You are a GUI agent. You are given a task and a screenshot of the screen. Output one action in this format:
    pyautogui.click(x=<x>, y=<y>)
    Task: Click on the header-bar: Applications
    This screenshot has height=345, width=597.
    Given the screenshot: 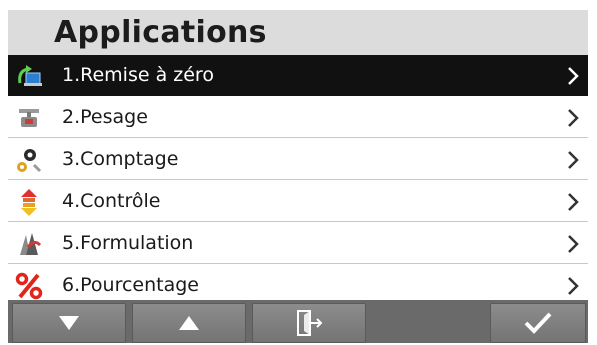 What is the action you would take?
    pyautogui.click(x=298, y=32)
    